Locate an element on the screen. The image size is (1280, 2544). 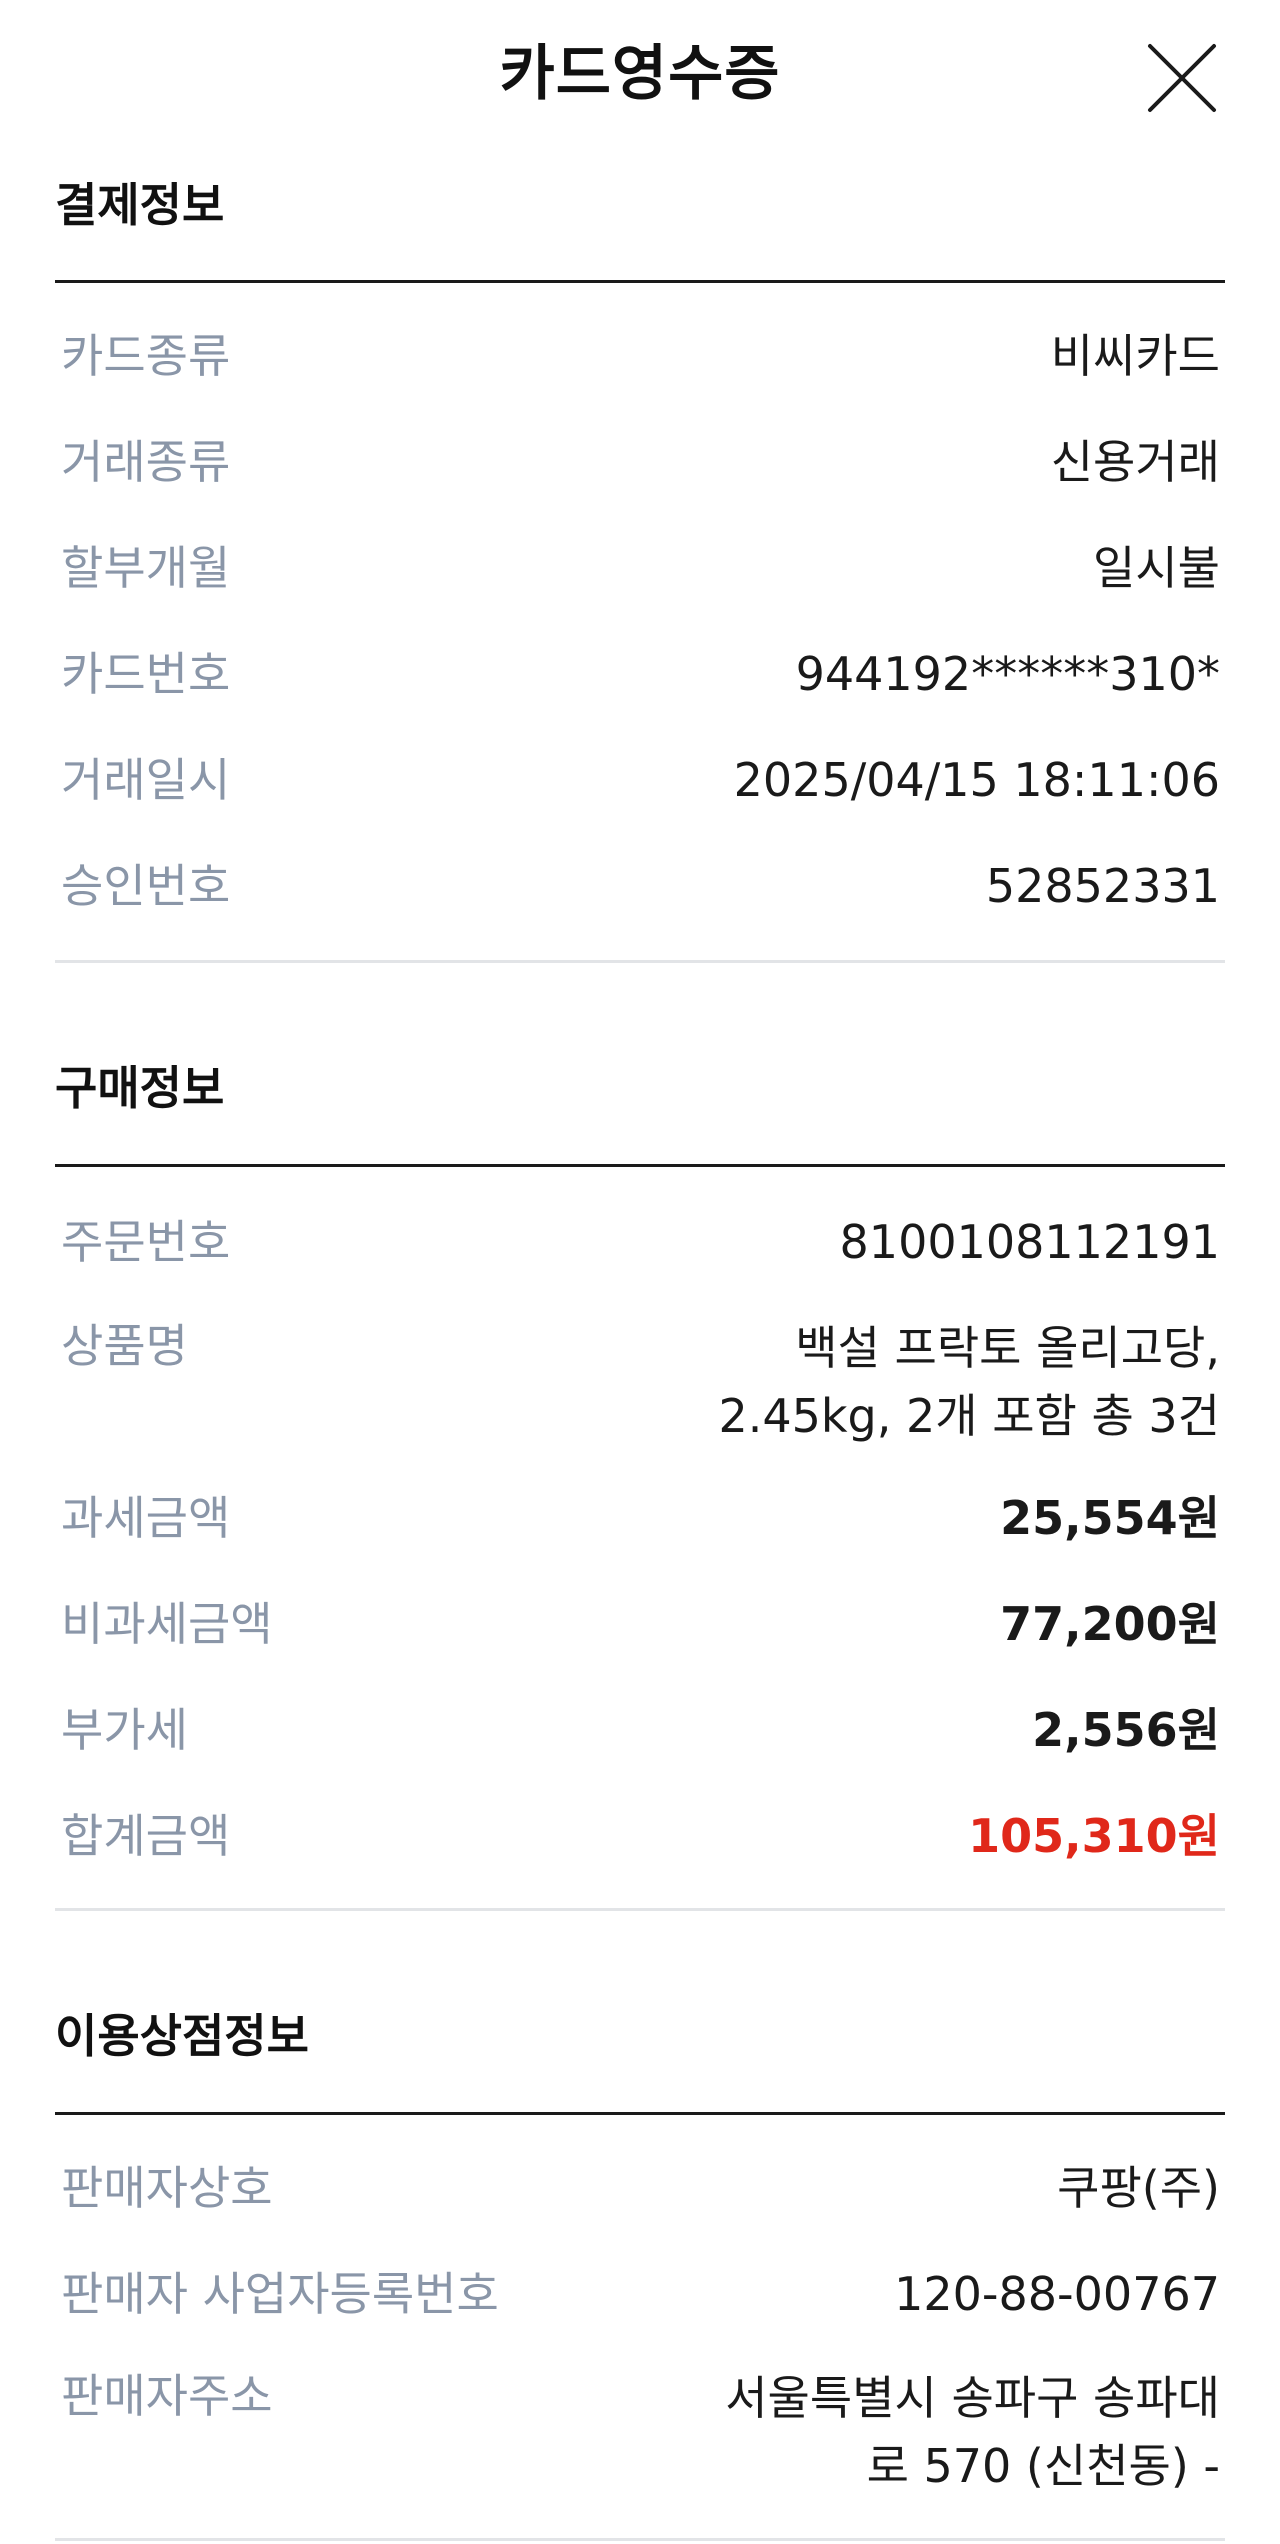
product-name-line-1: 백설 프락토 올리고당, is located at coordinates (1007, 1348).